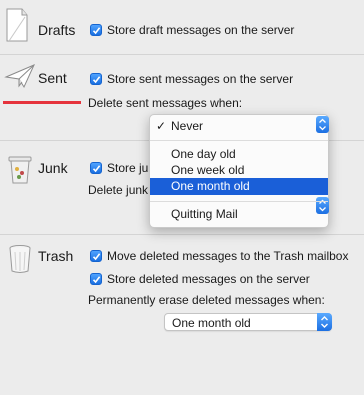 This screenshot has height=395, width=364. What do you see at coordinates (96, 168) in the screenshot?
I see `store-junk-checkbox` at bounding box center [96, 168].